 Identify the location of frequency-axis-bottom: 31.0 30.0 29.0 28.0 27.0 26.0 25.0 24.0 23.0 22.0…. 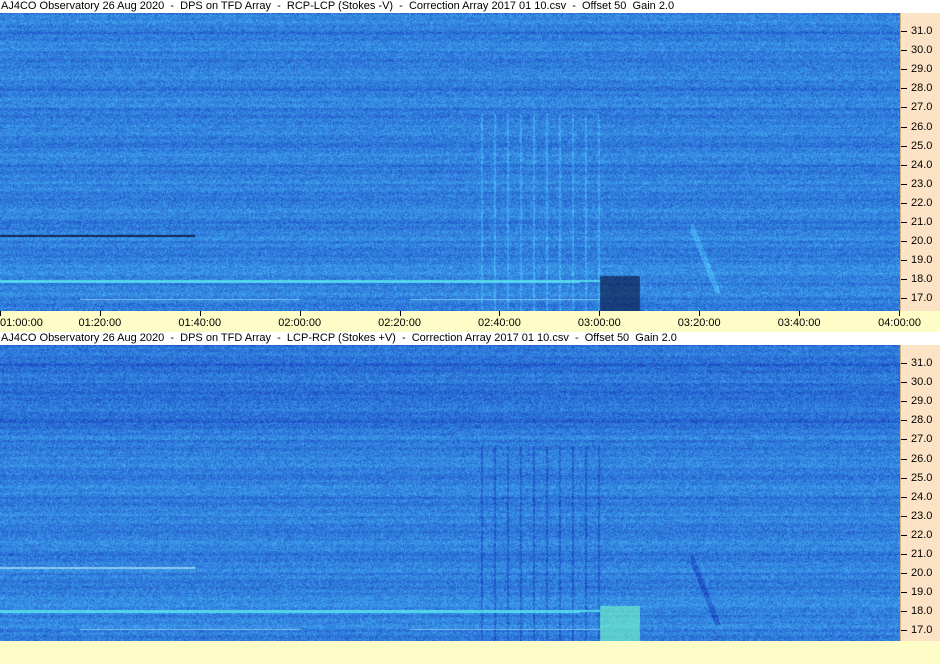
(920, 493).